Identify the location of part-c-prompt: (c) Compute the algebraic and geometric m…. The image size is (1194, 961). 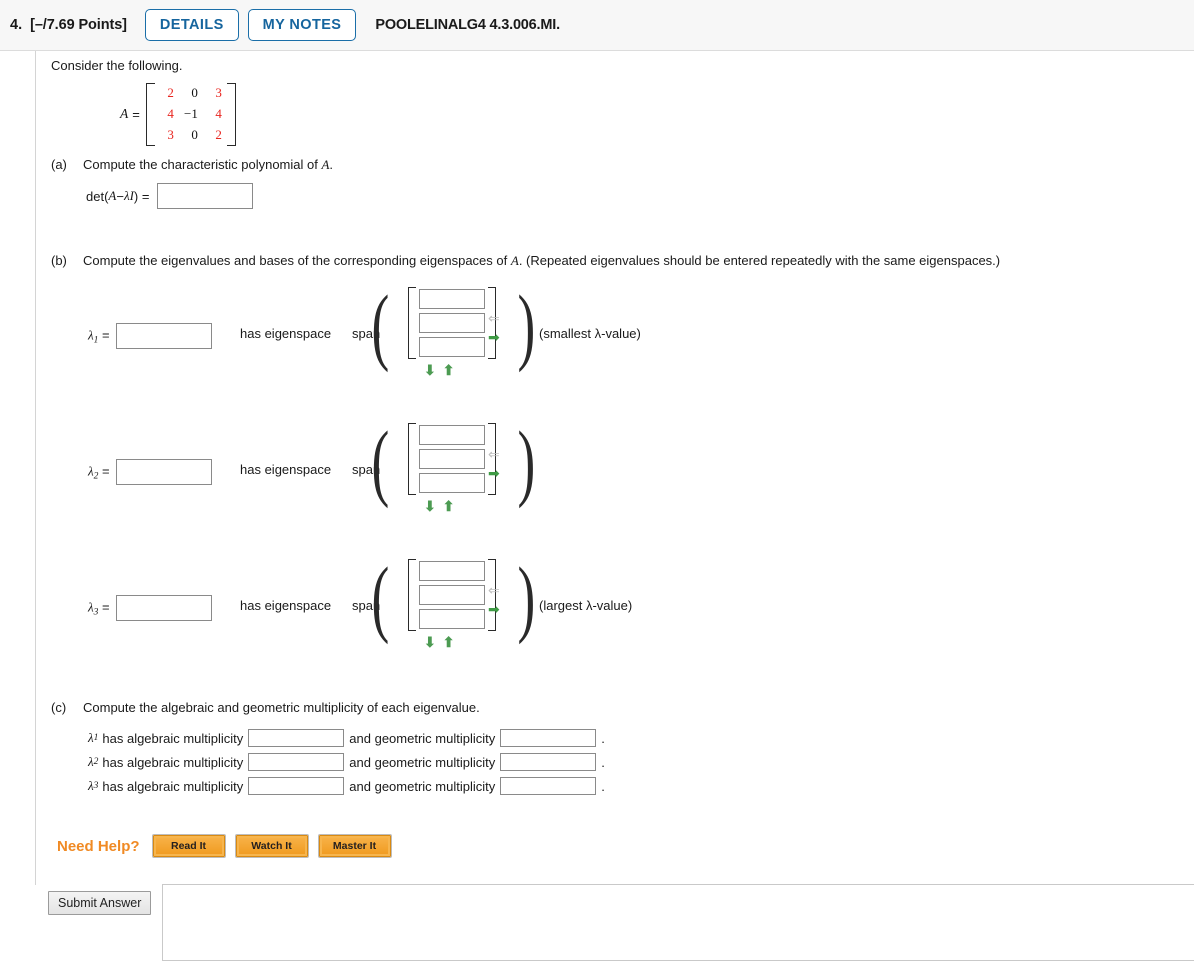
(265, 707).